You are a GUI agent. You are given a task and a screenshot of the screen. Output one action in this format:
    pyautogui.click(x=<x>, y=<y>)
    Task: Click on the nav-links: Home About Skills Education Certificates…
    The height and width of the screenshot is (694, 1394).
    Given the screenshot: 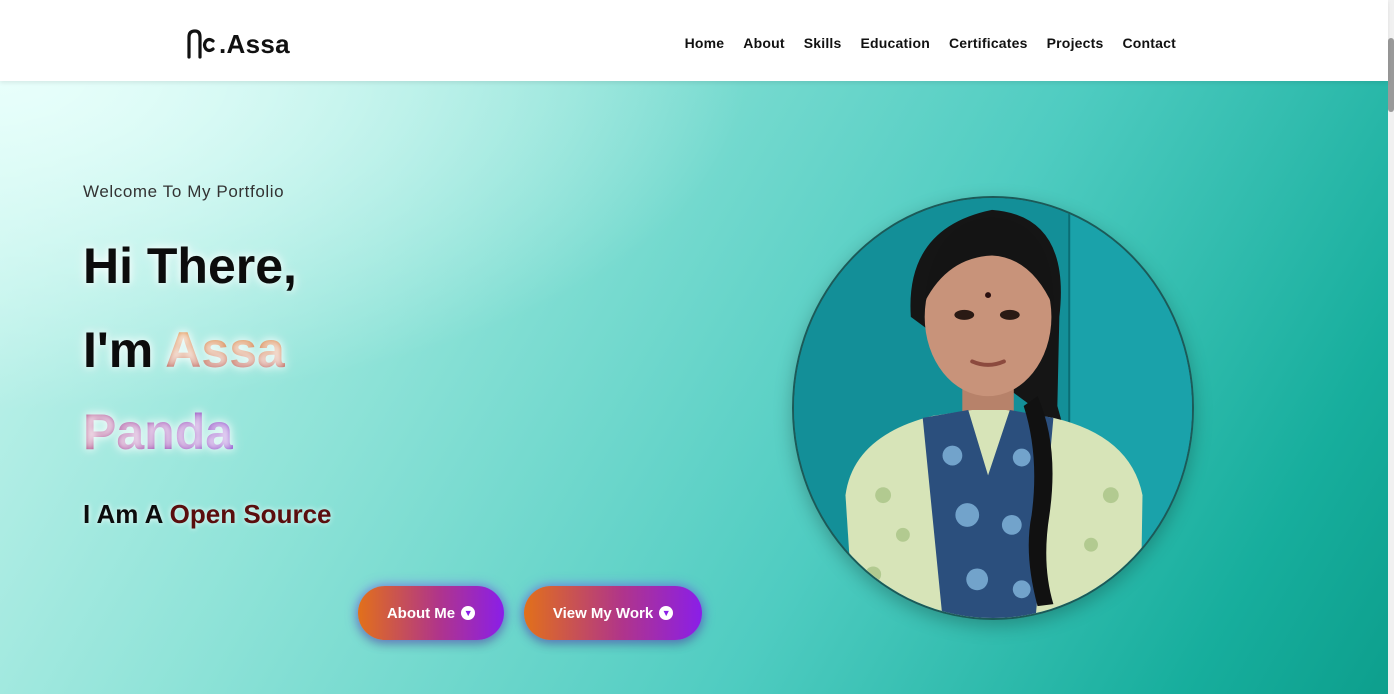 What is the action you would take?
    pyautogui.click(x=930, y=44)
    